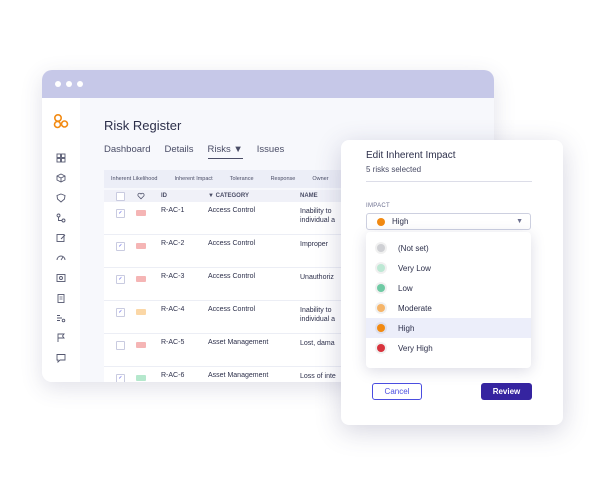 This screenshot has width=600, height=490. I want to click on impact-option-label: Low, so click(405, 288).